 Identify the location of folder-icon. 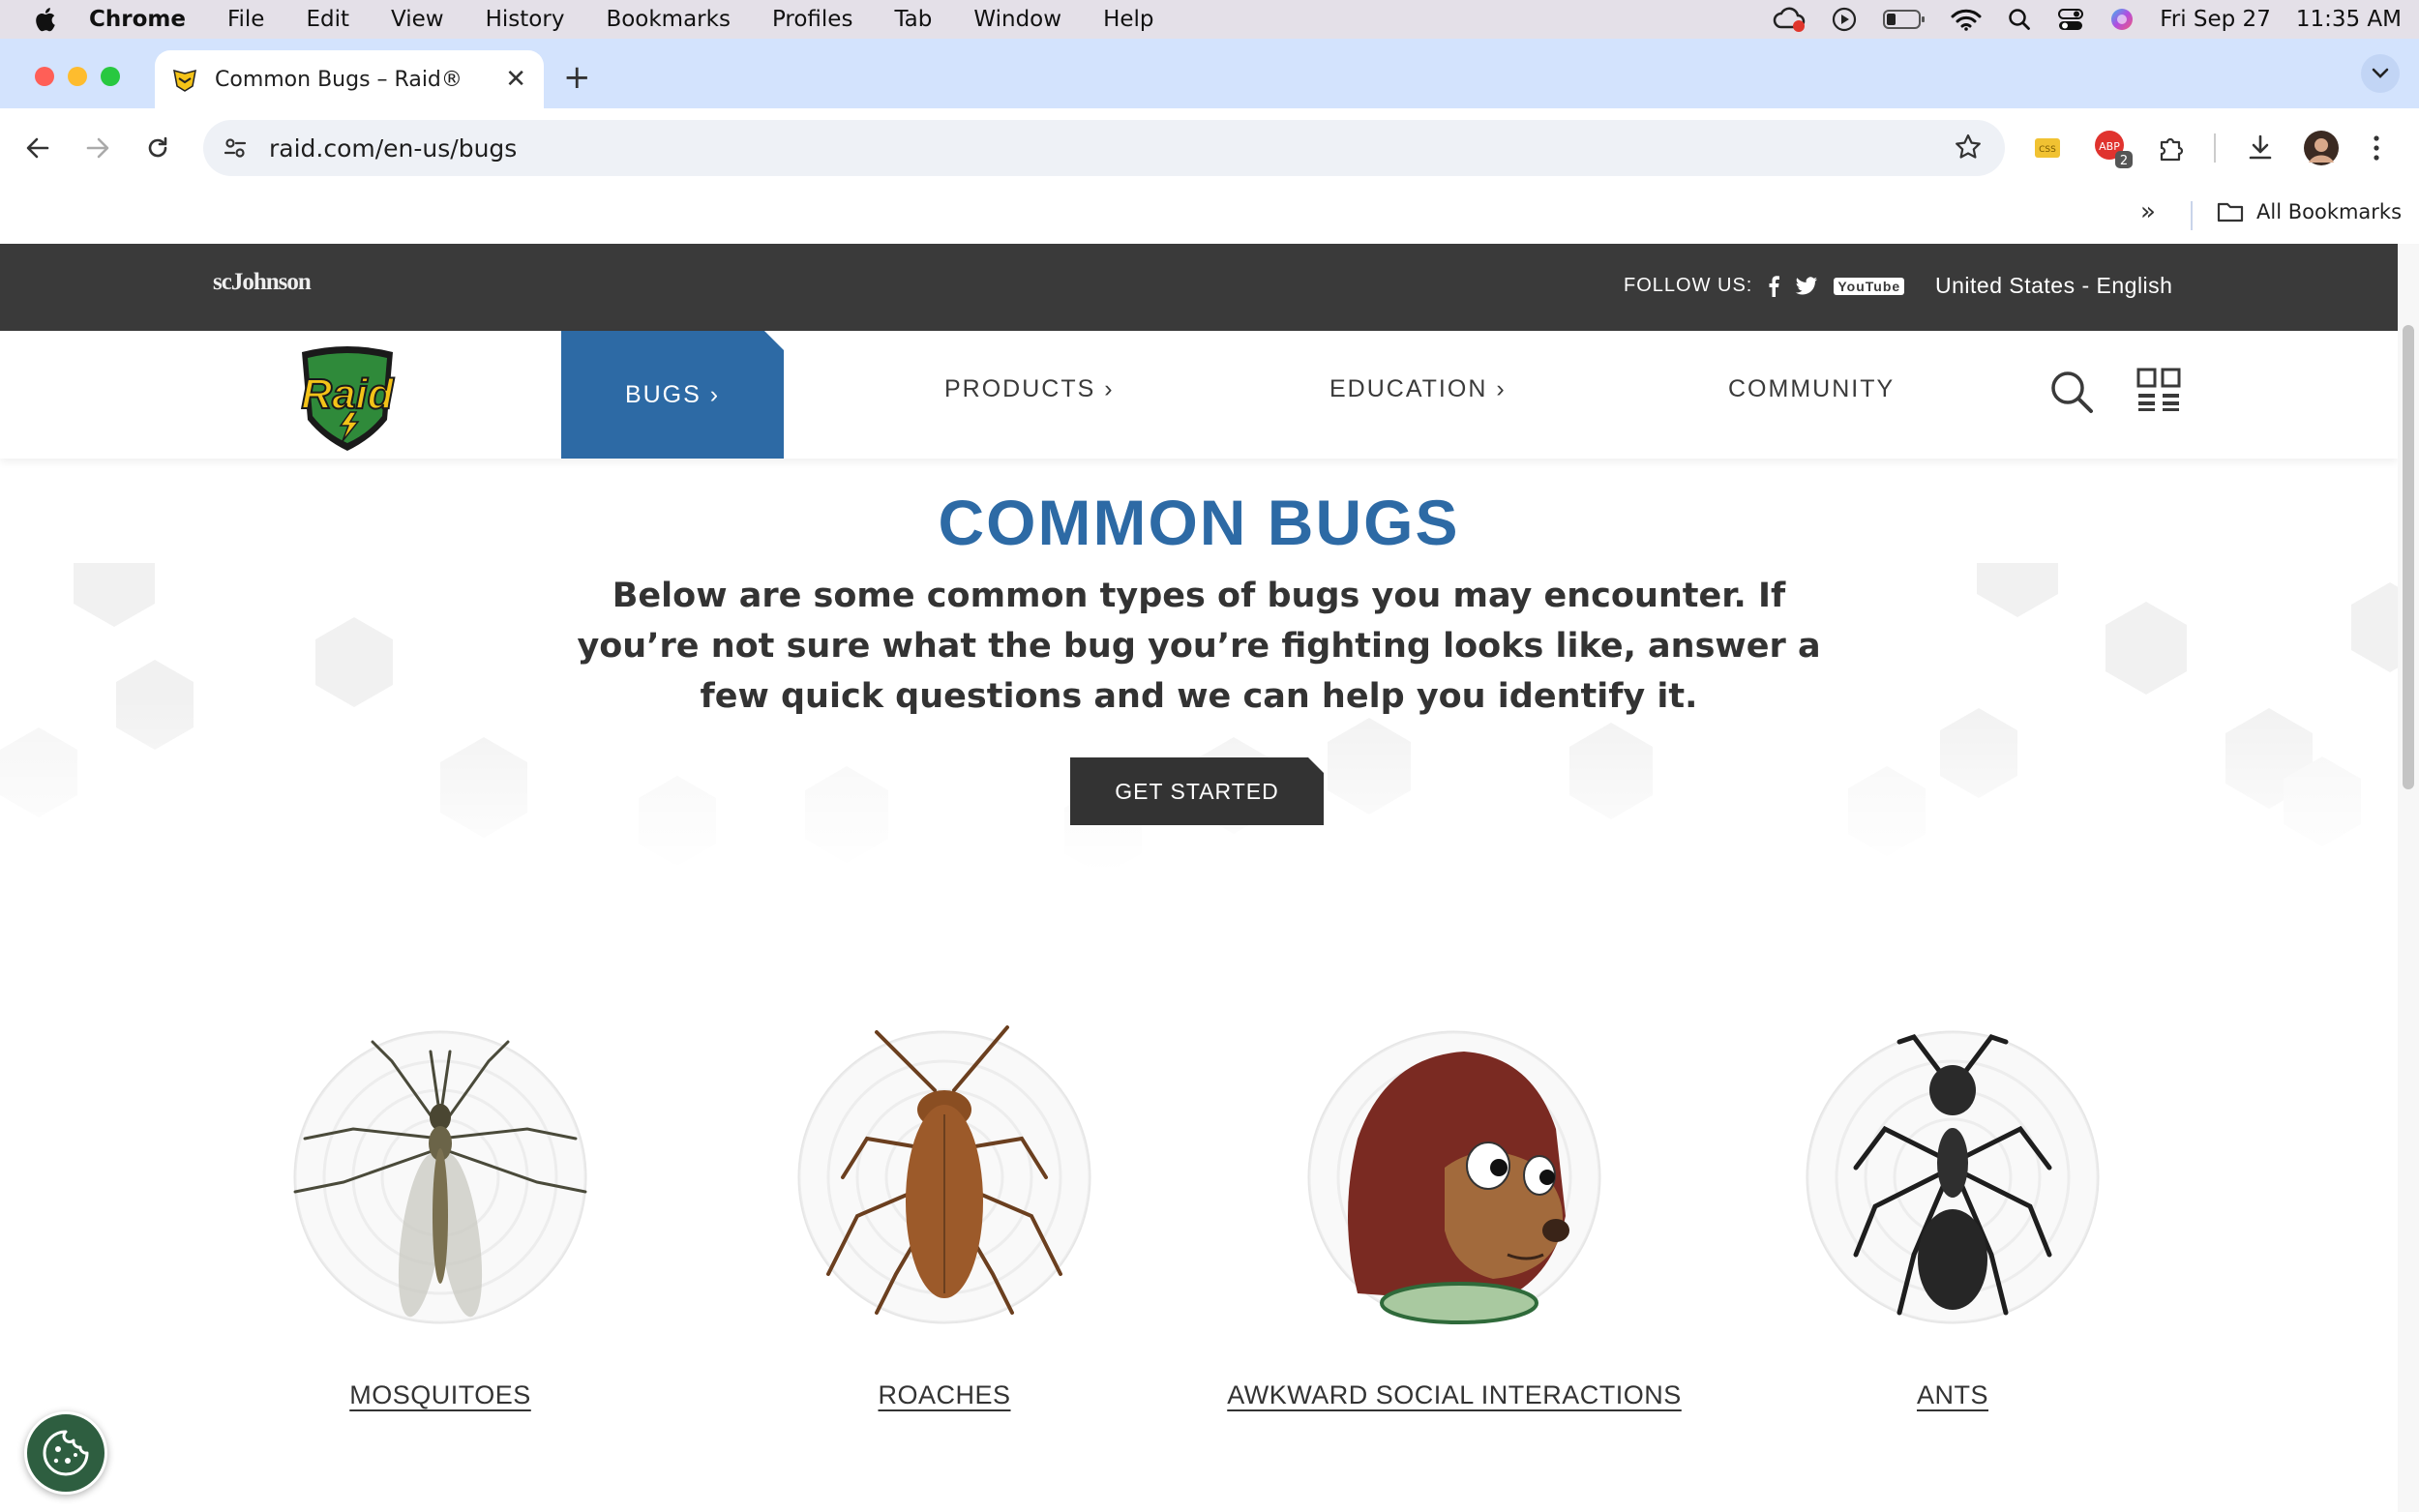
(2231, 212).